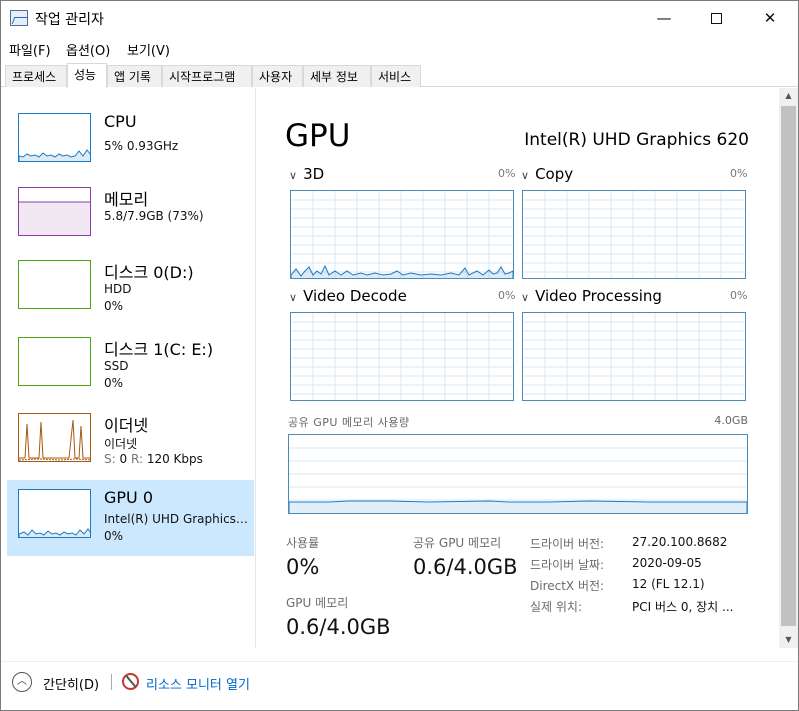  I want to click on directx-version-label: DirectX 버전:, so click(567, 586).